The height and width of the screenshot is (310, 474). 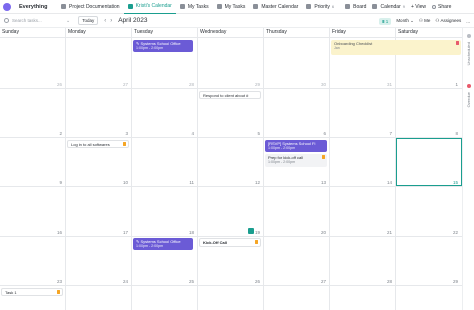 What do you see at coordinates (251, 231) in the screenshot?
I see `add-task-icon` at bounding box center [251, 231].